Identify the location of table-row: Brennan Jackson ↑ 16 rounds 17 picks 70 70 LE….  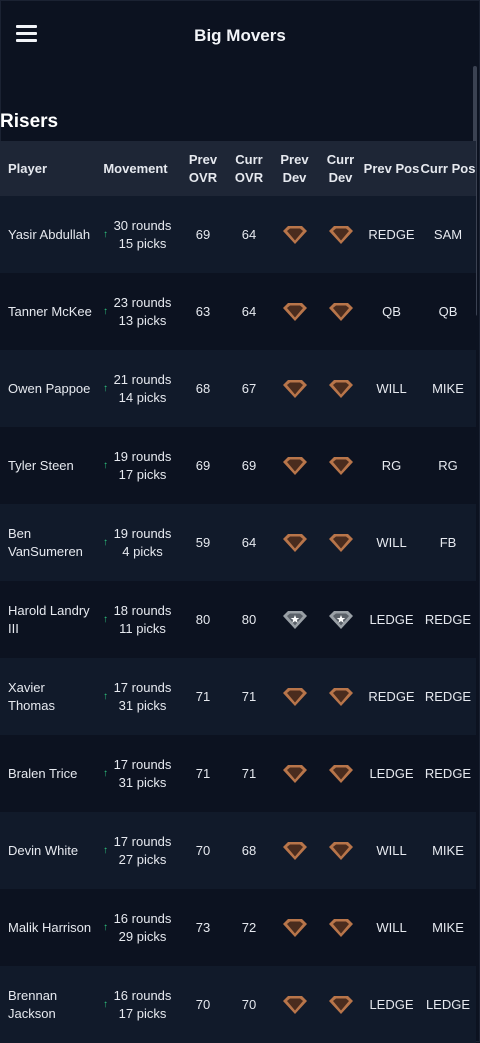
(238, 1004).